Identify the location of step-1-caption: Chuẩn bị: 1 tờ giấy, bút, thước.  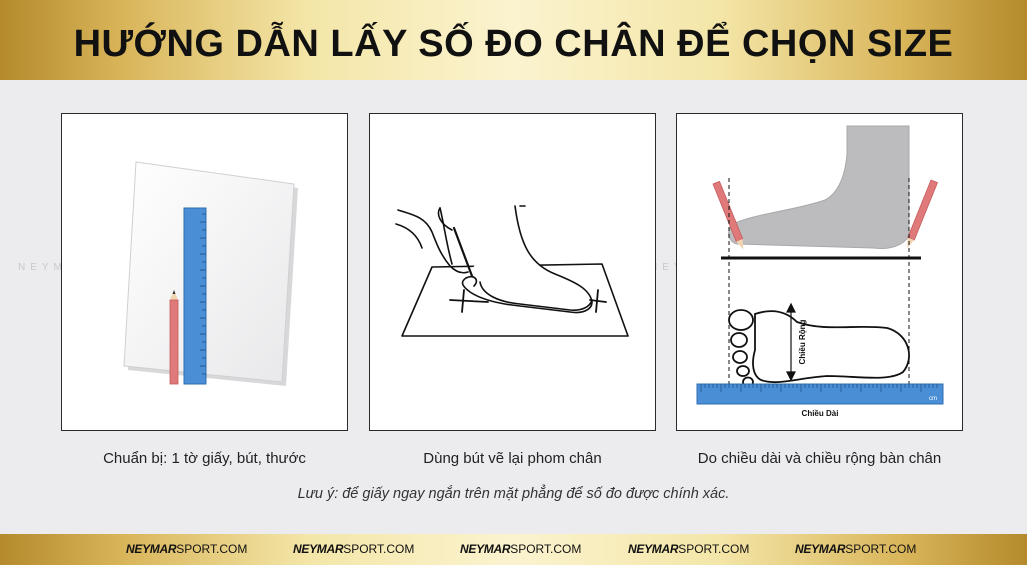
(204, 458).